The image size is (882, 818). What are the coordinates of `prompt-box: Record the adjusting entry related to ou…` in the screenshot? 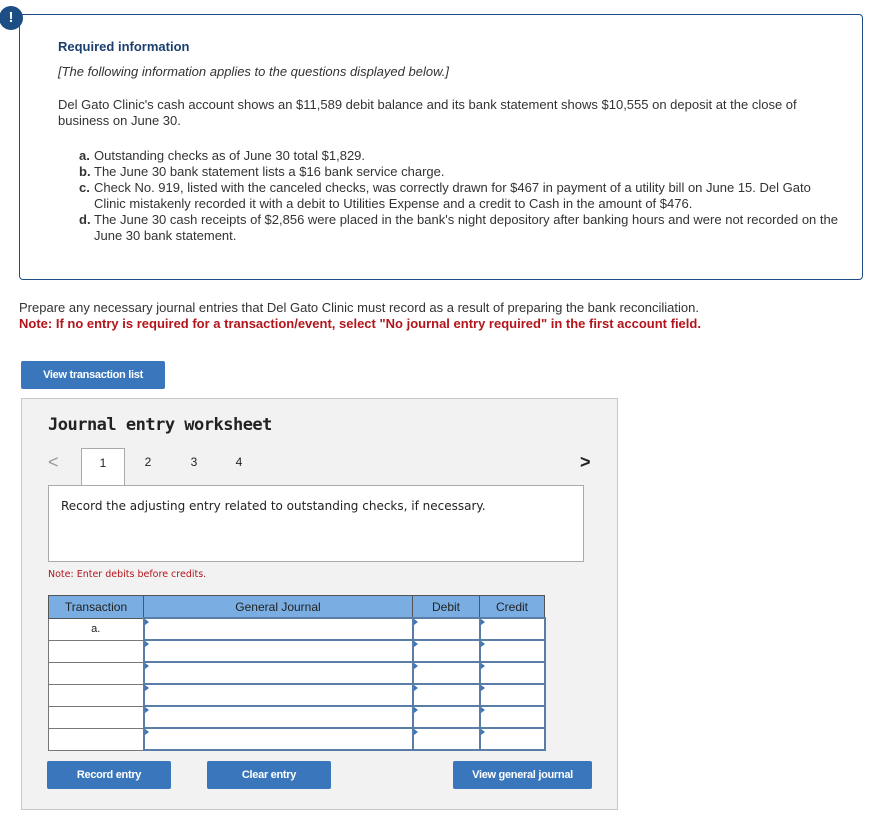 It's located at (316, 523).